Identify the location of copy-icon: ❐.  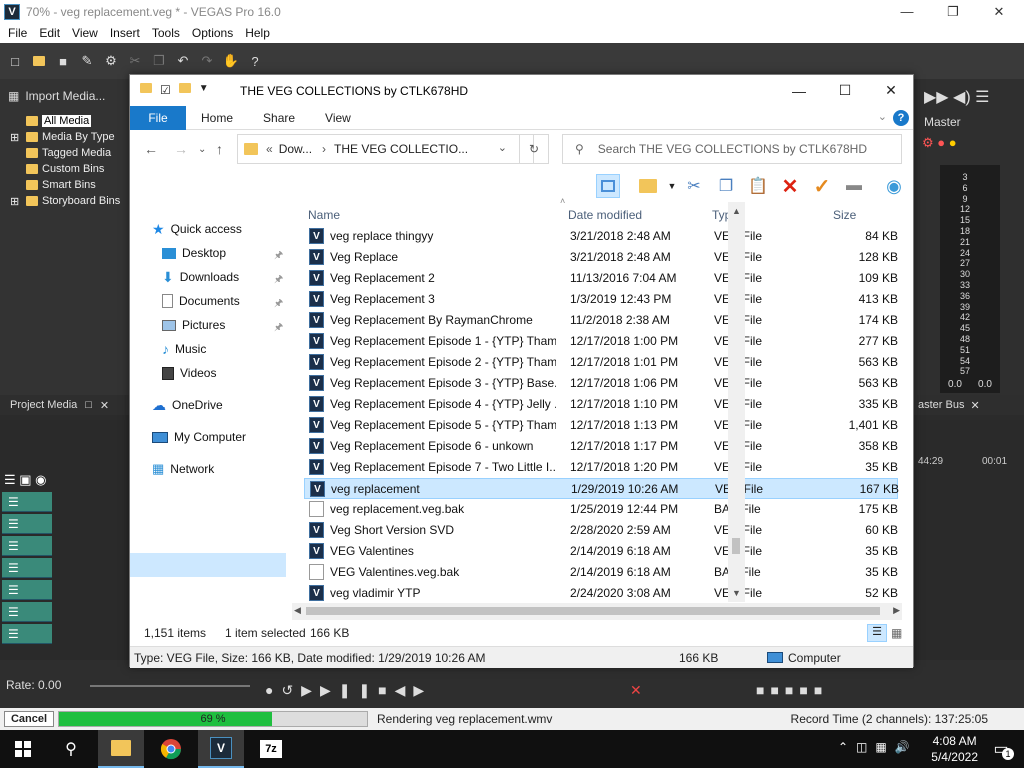
(726, 186).